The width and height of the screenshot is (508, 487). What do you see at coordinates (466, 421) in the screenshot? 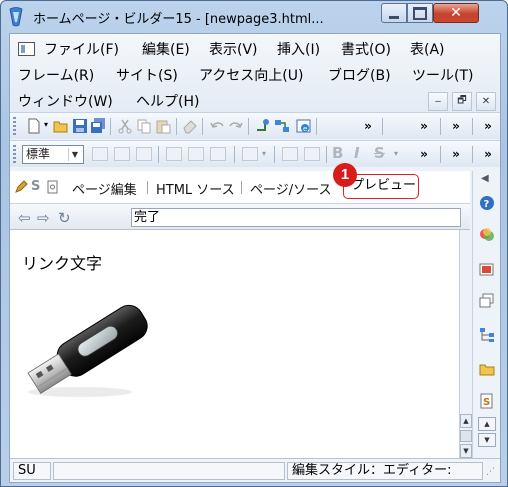
I see `scroll-up-icon: ▲` at bounding box center [466, 421].